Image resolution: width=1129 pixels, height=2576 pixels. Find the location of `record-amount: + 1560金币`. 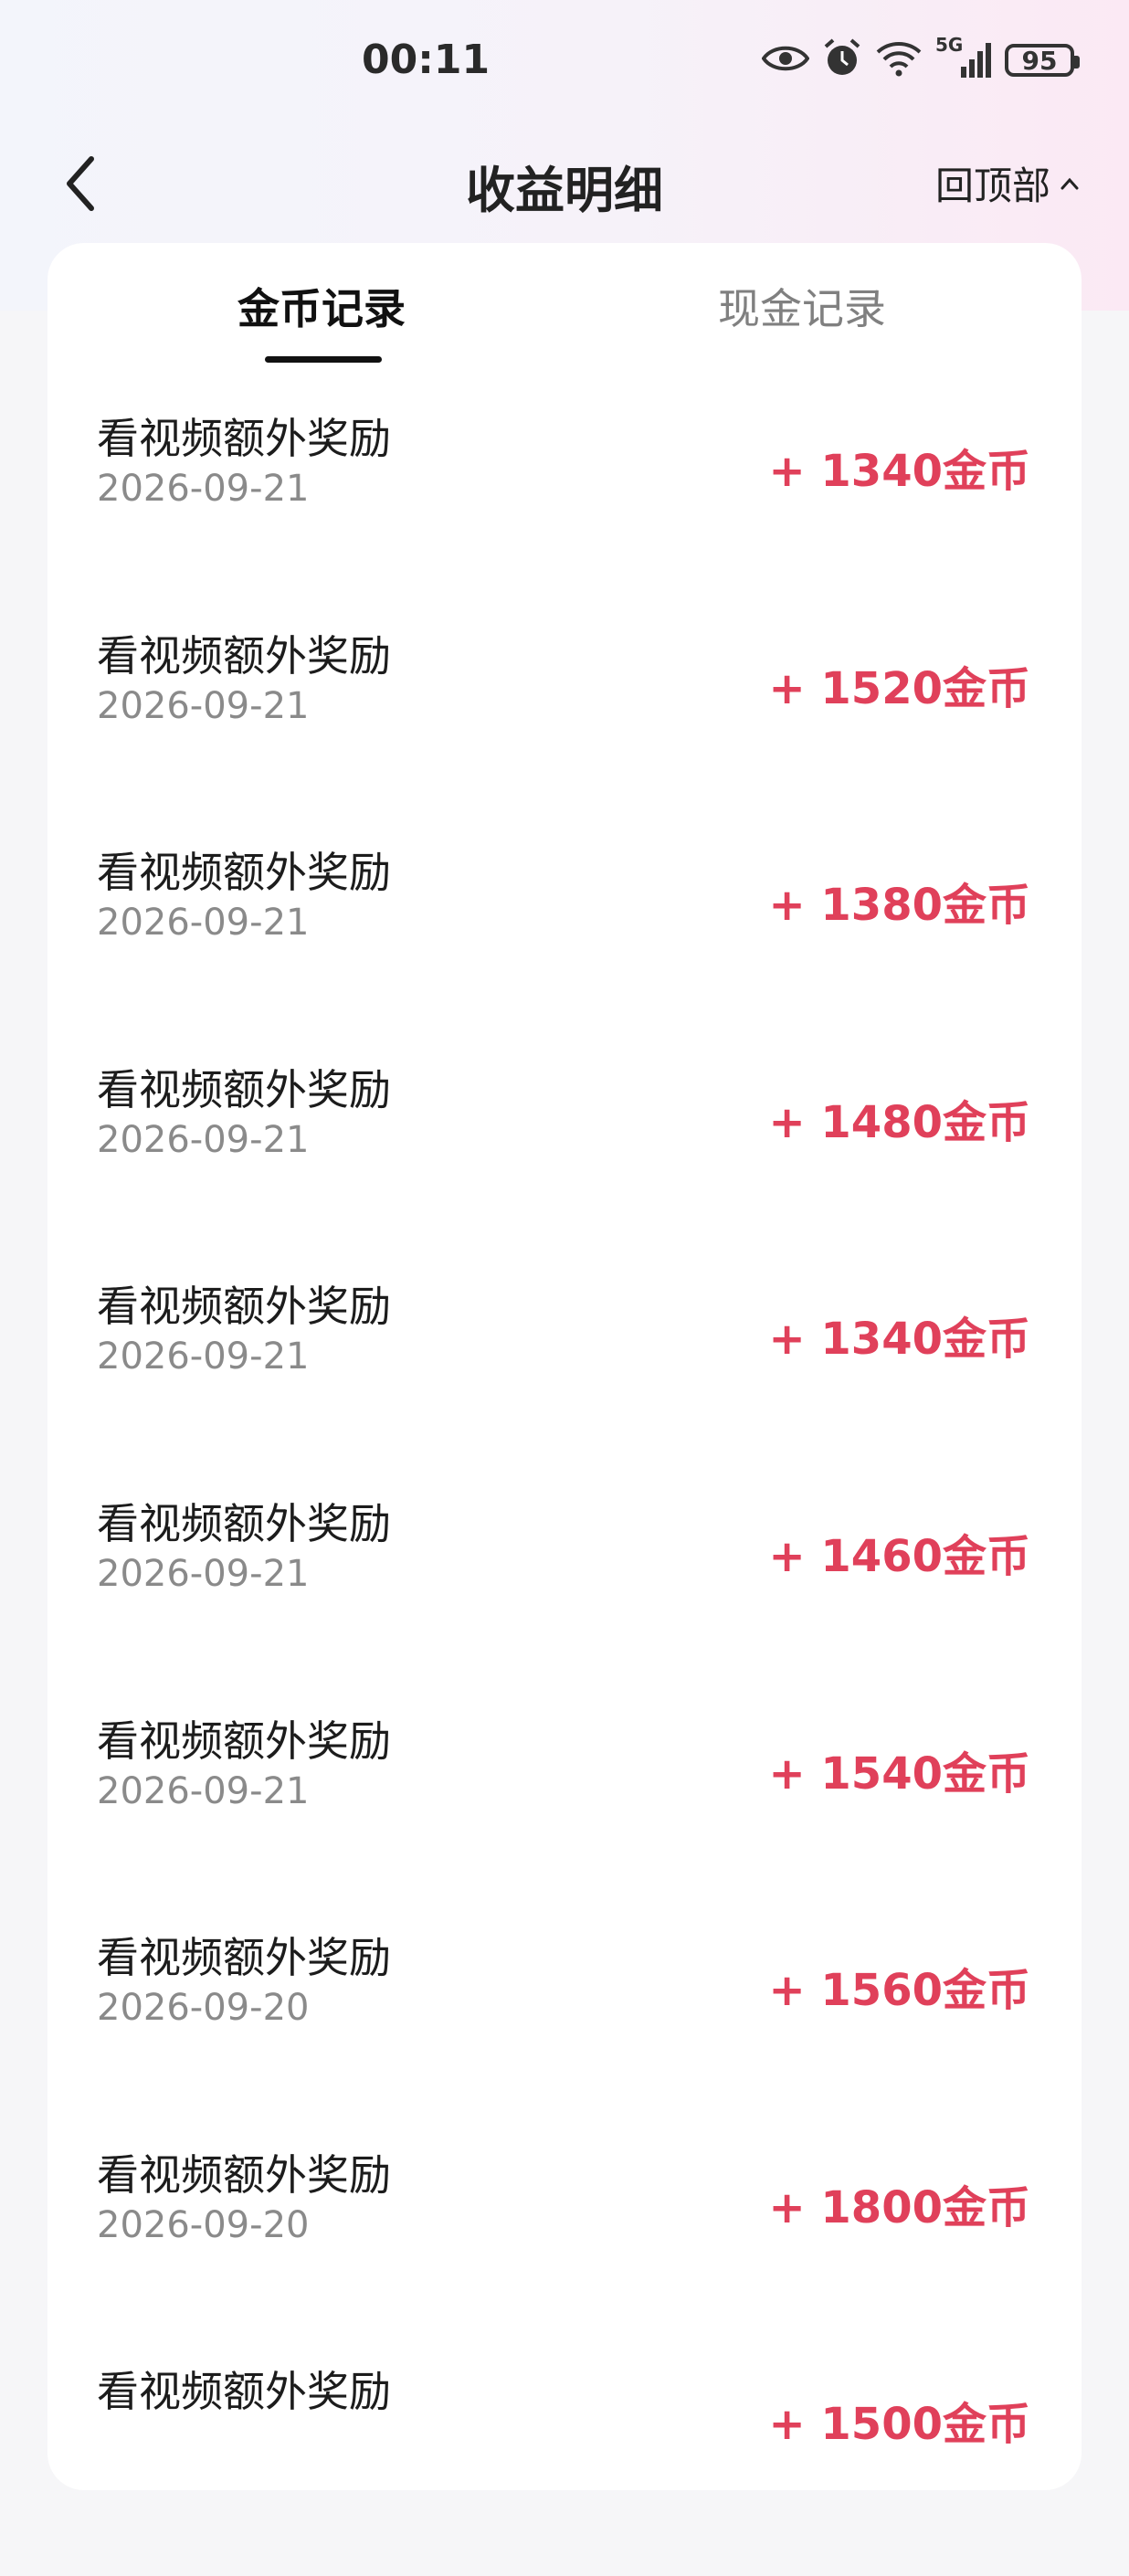

record-amount: + 1560金币 is located at coordinates (899, 1991).